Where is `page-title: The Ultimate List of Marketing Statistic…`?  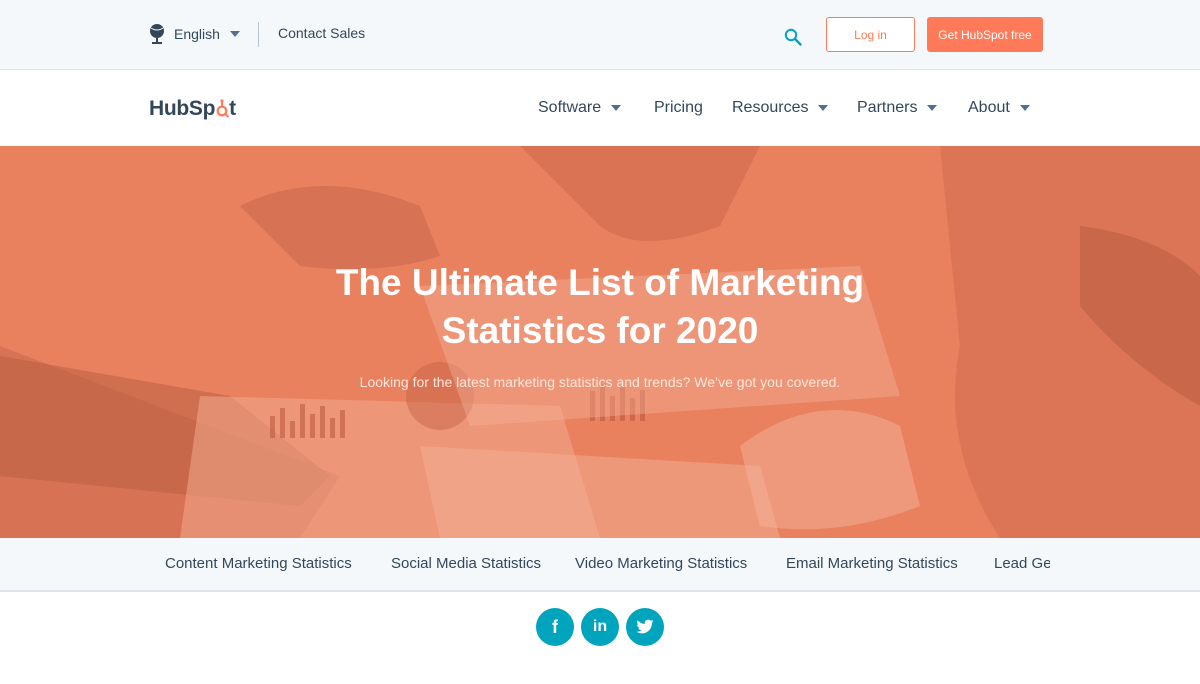
page-title: The Ultimate List of Marketing Statistic… is located at coordinates (600, 307).